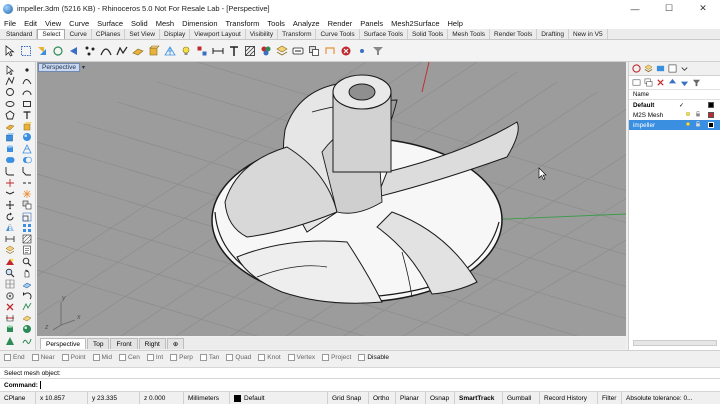  Describe the element at coordinates (10, 171) in the screenshot. I see `fillet-icon` at that location.